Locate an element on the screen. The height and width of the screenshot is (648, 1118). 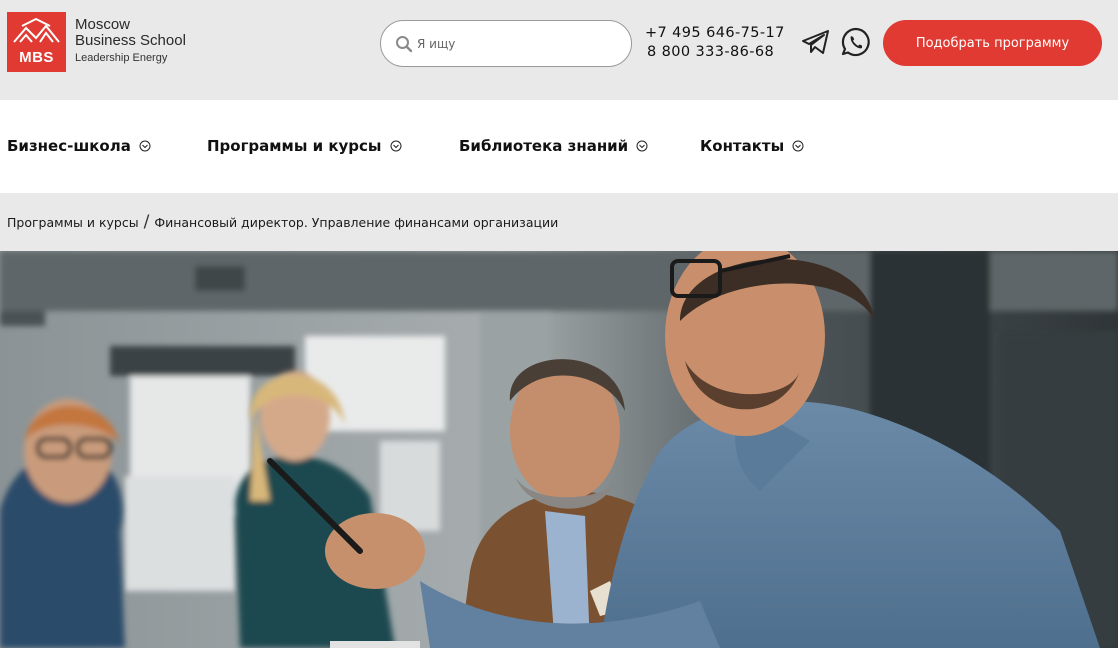
nav-item-programs: Программы и курсы is located at coordinates (304, 146).